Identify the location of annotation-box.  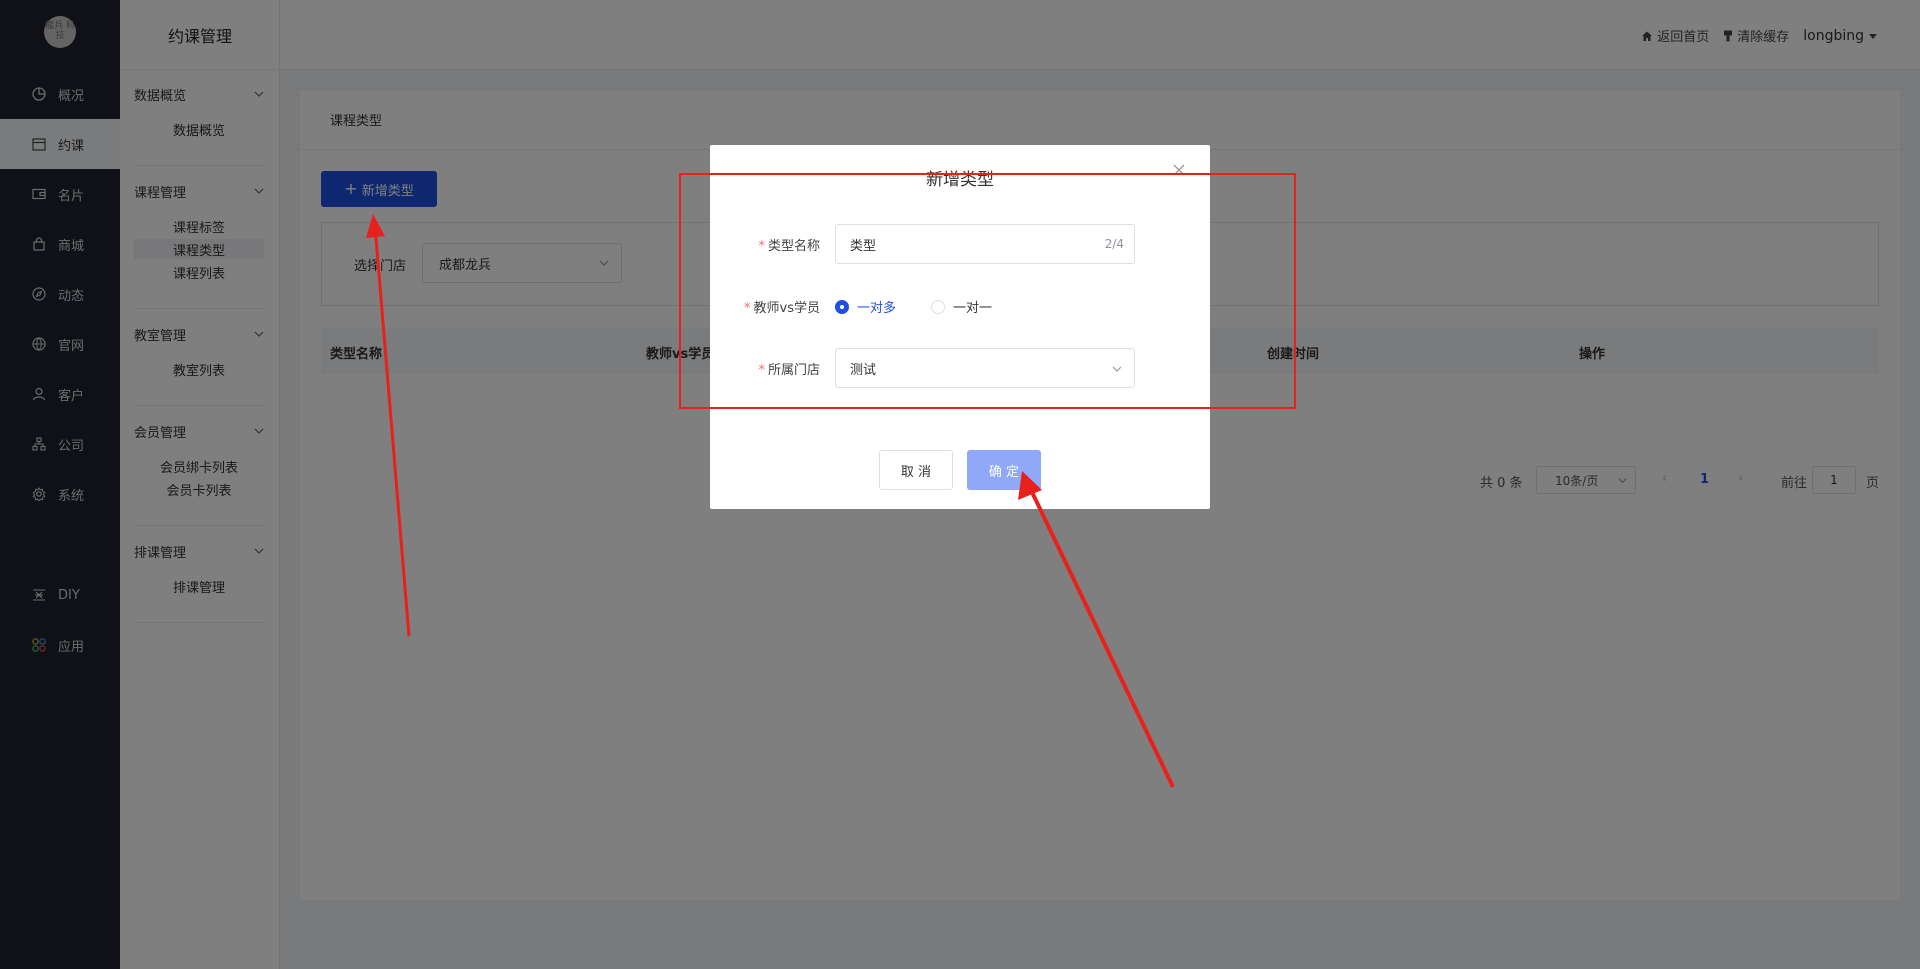
(987, 291).